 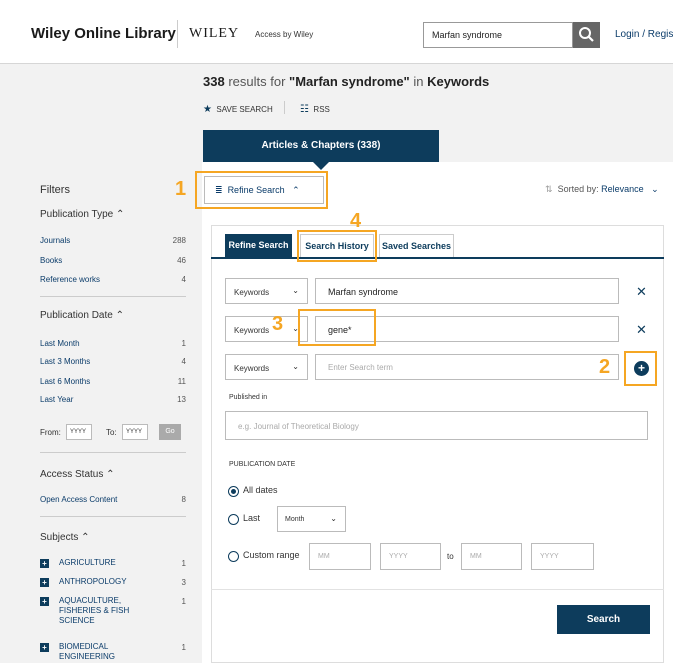 I want to click on month-select: Month ⌄, so click(x=311, y=519).